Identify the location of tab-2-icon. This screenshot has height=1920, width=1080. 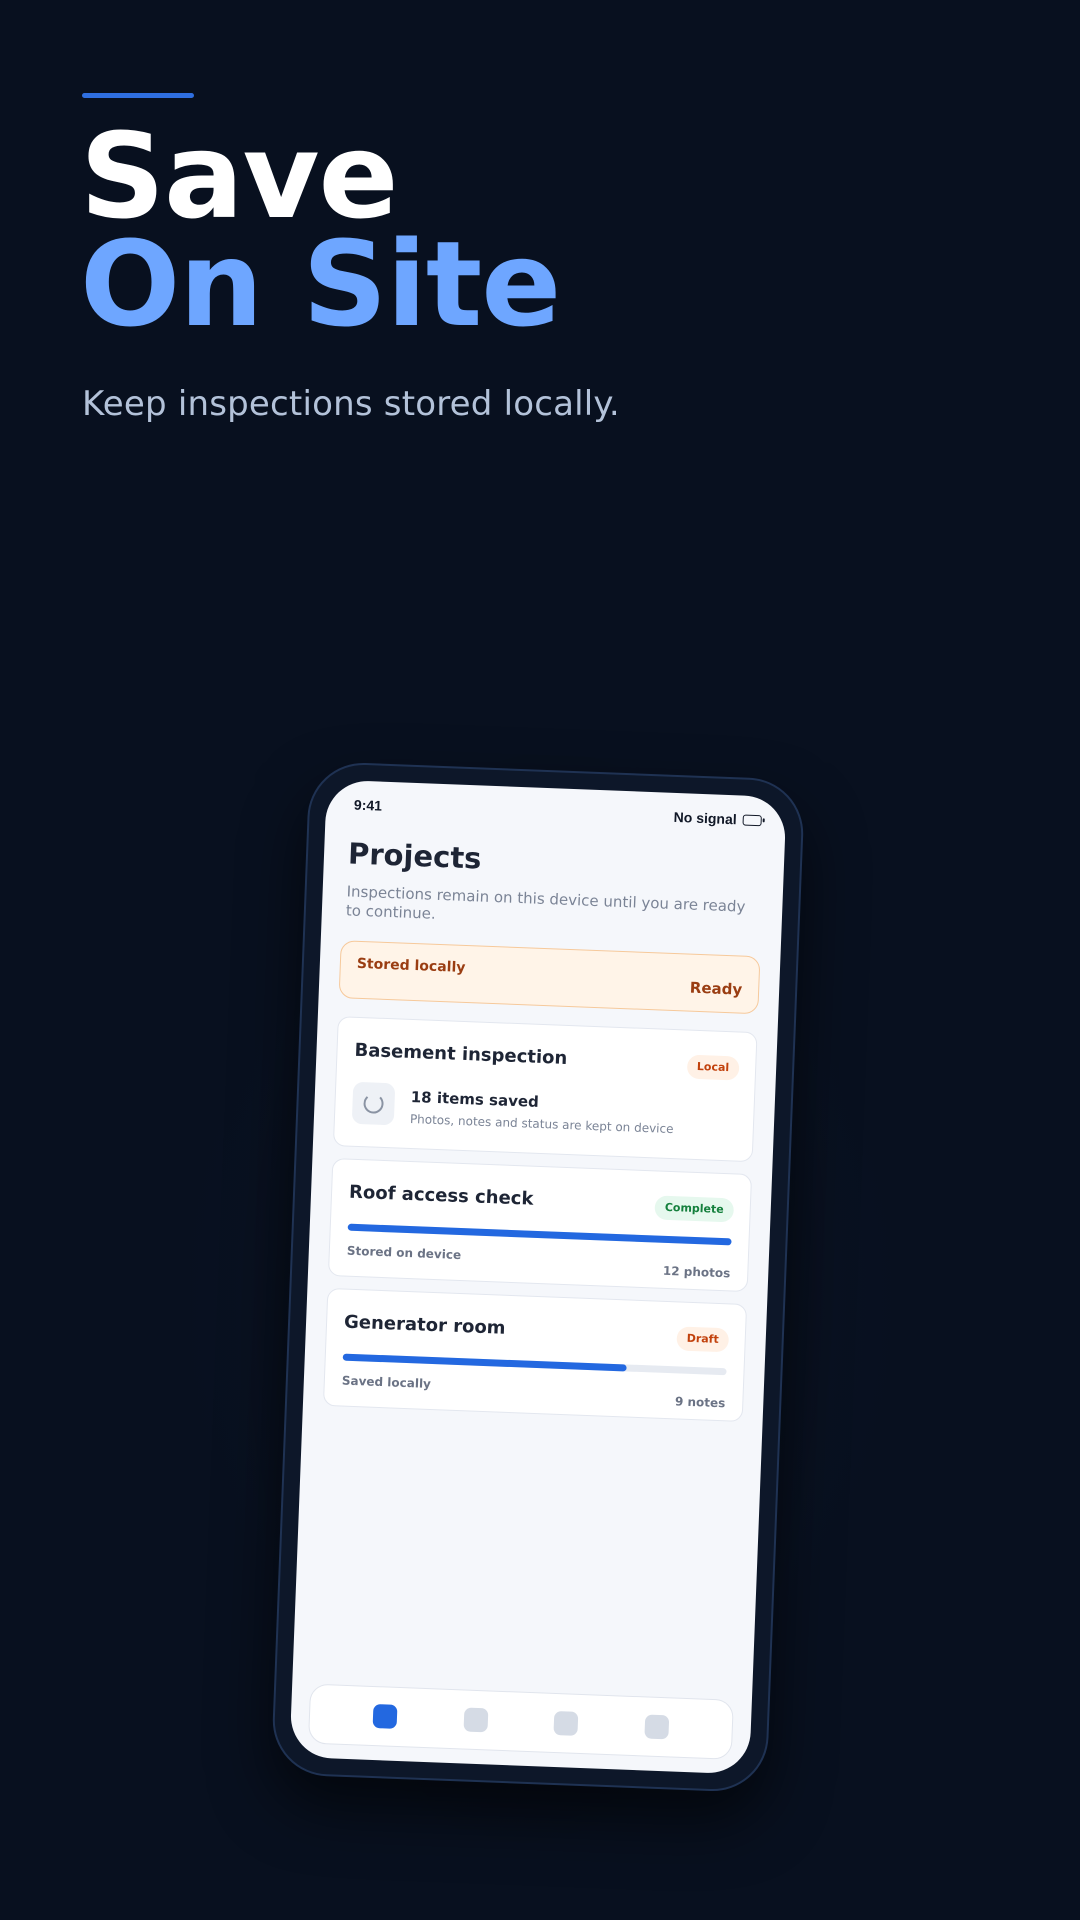
(476, 1720).